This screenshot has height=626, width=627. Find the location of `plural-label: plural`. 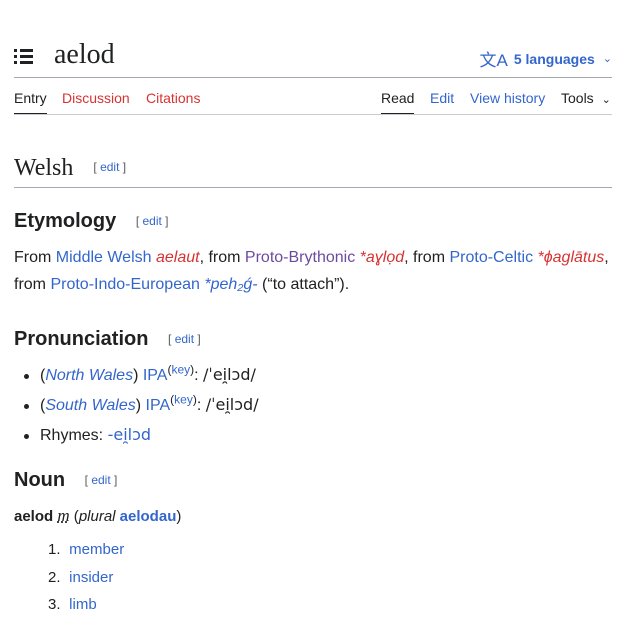

plural-label: plural is located at coordinates (97, 516).